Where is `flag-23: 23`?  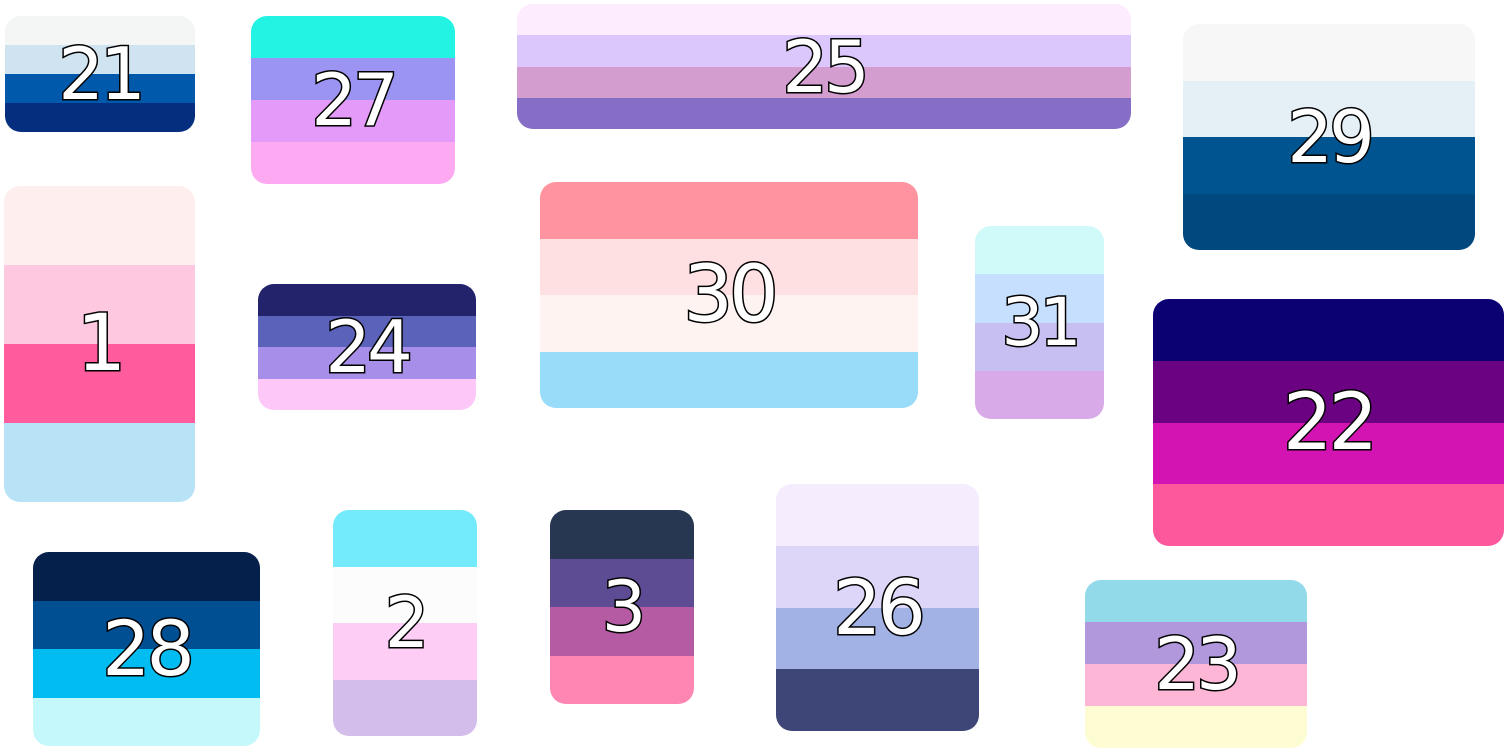
flag-23: 23 is located at coordinates (1196, 664).